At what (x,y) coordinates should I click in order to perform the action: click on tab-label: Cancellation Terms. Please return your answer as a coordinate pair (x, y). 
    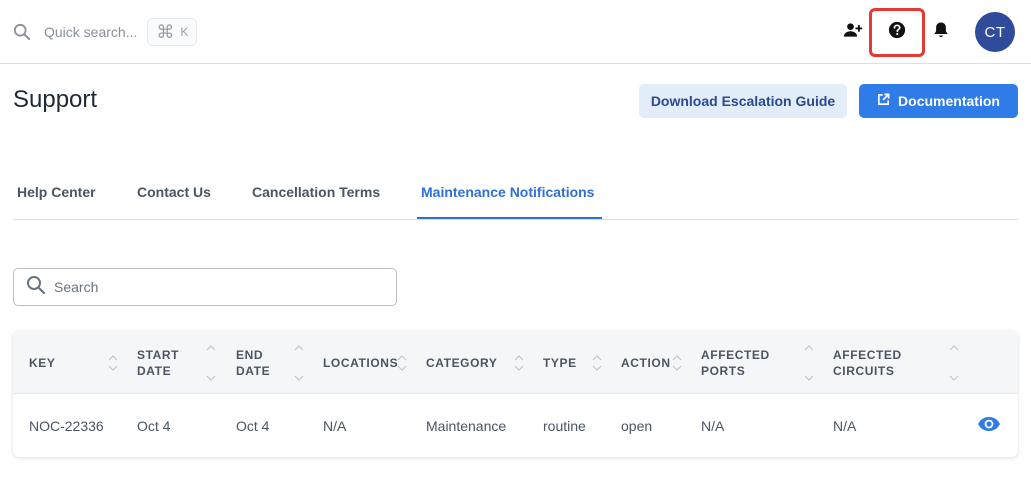
    Looking at the image, I should click on (316, 192).